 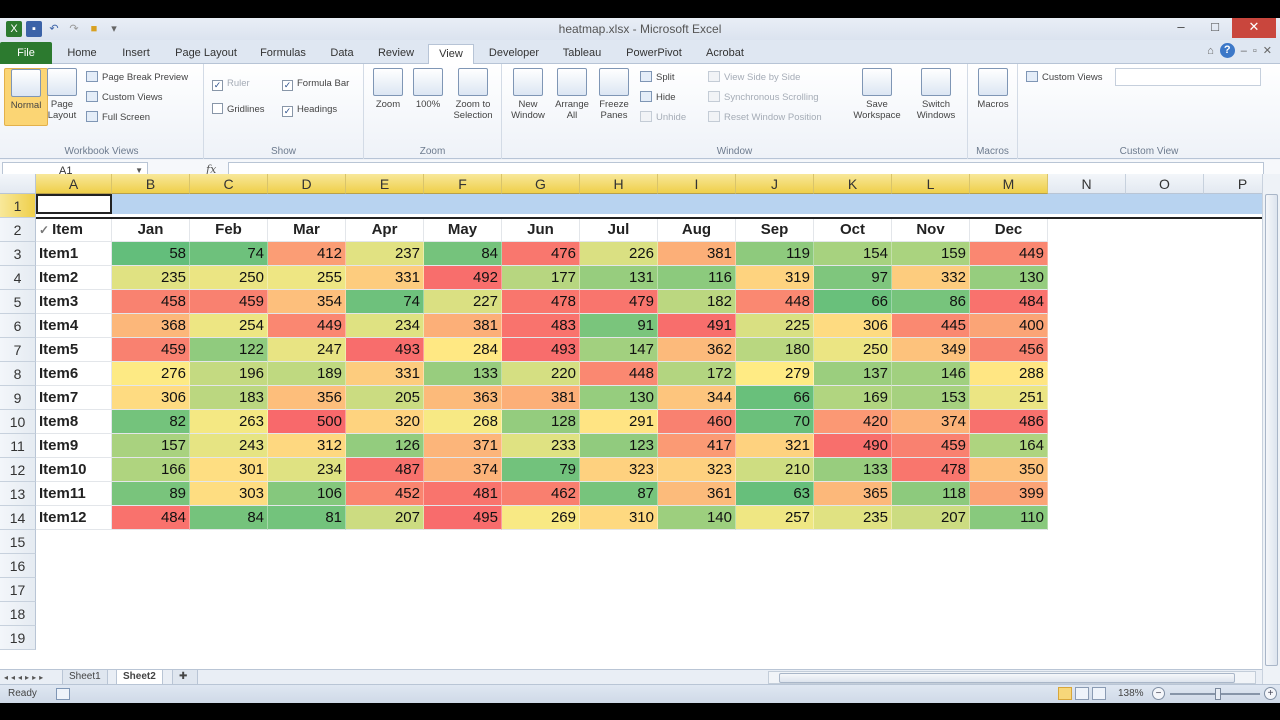 What do you see at coordinates (853, 446) in the screenshot?
I see `heatmap-cell: 490` at bounding box center [853, 446].